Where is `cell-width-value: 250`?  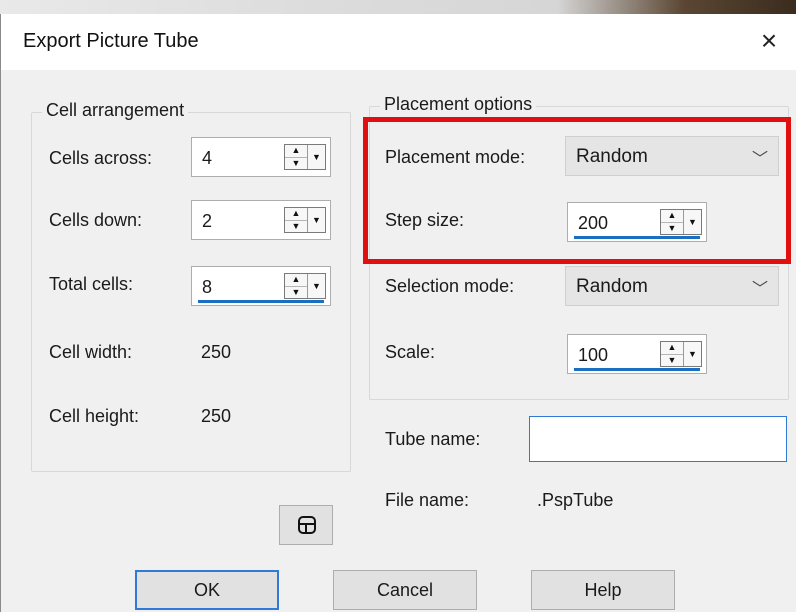 cell-width-value: 250 is located at coordinates (216, 352).